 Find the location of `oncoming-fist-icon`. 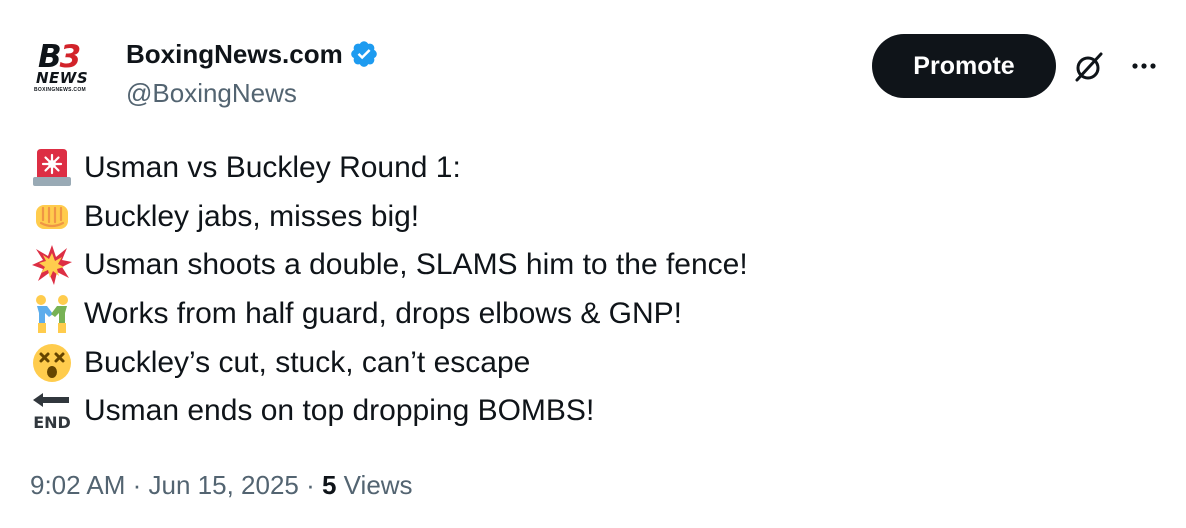

oncoming-fist-icon is located at coordinates (52, 217).